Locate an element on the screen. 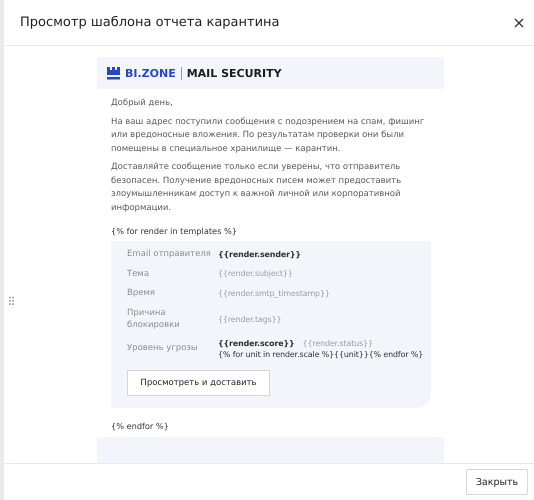  field-label: Уровень угрозы is located at coordinates (163, 348).